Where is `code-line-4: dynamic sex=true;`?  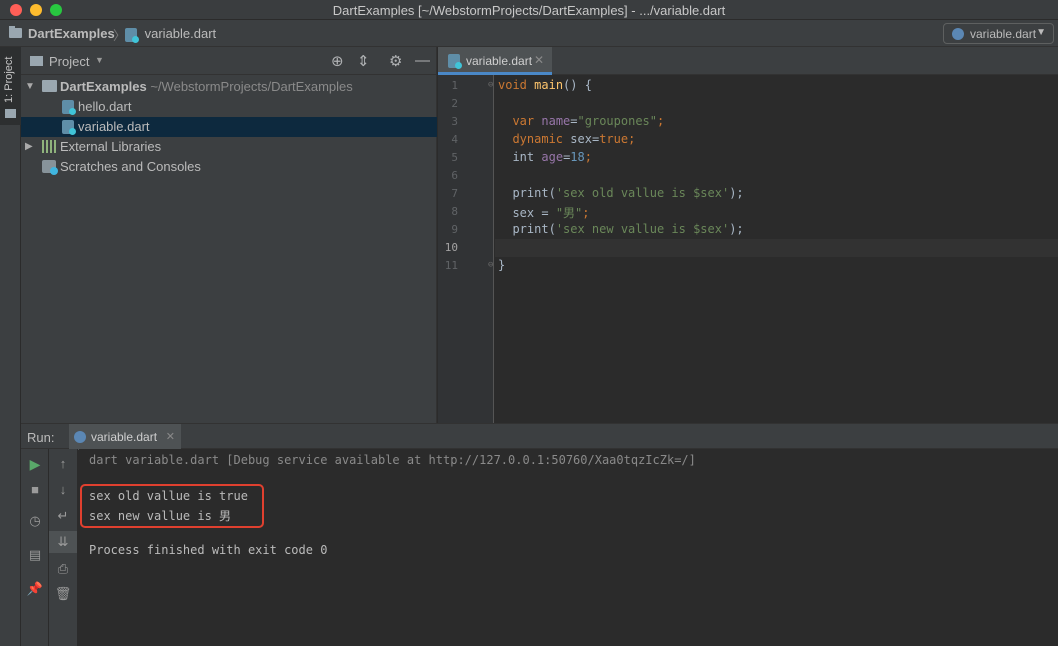
code-line-4: dynamic sex=true; is located at coordinates (566, 139).